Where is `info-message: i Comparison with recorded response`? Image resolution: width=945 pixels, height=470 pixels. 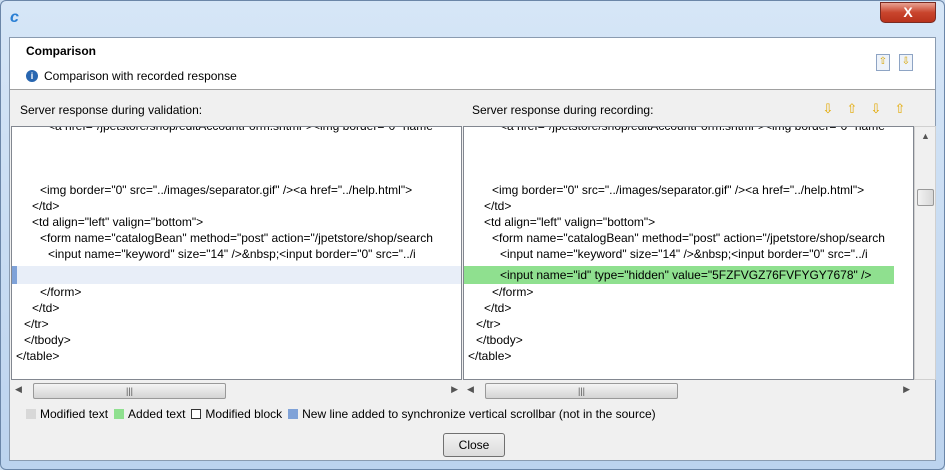
info-message: i Comparison with recorded response is located at coordinates (131, 76).